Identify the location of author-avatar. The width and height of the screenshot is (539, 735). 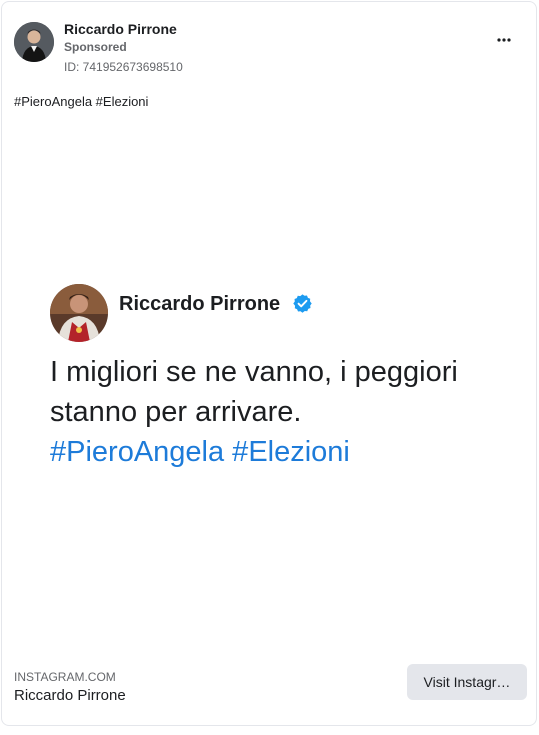
(34, 42).